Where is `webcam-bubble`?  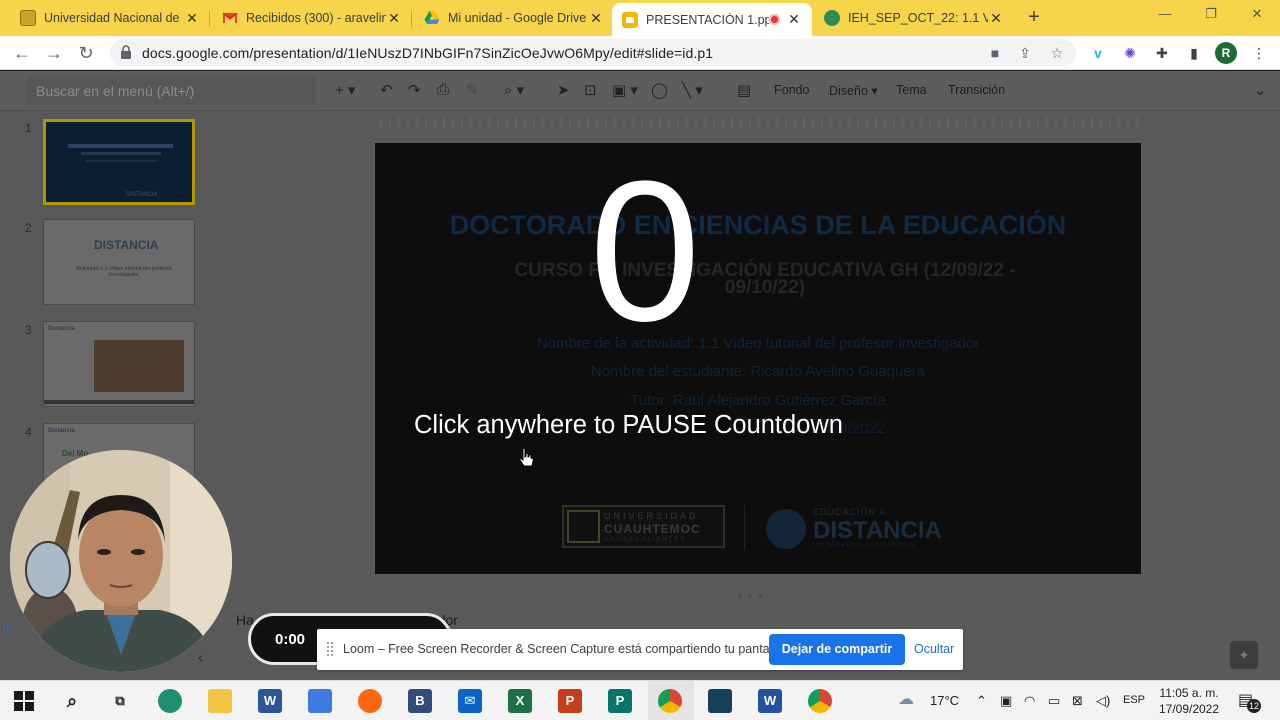 webcam-bubble is located at coordinates (121, 561).